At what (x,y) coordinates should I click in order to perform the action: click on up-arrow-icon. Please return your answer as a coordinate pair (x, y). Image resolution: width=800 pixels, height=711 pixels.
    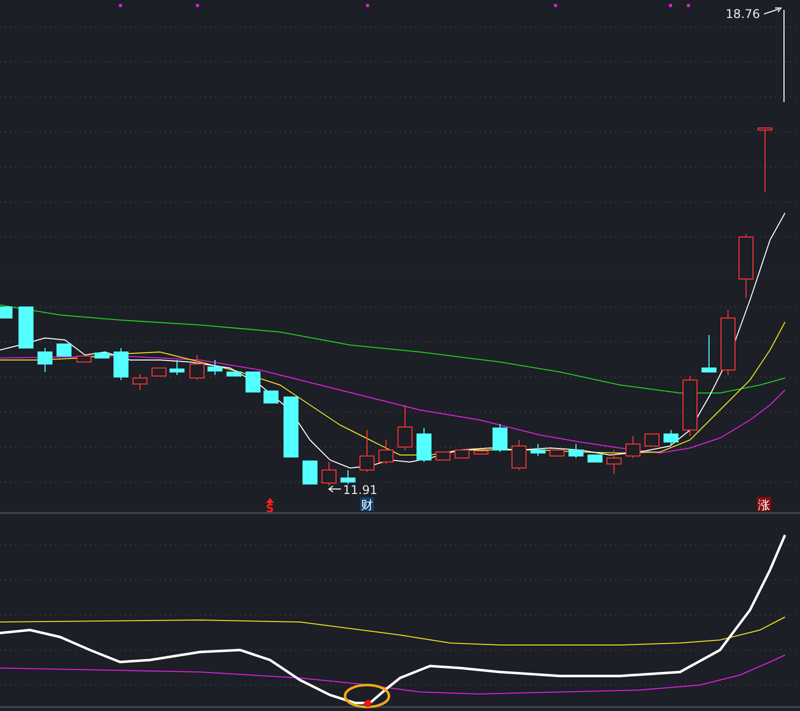
    Looking at the image, I should click on (368, 703).